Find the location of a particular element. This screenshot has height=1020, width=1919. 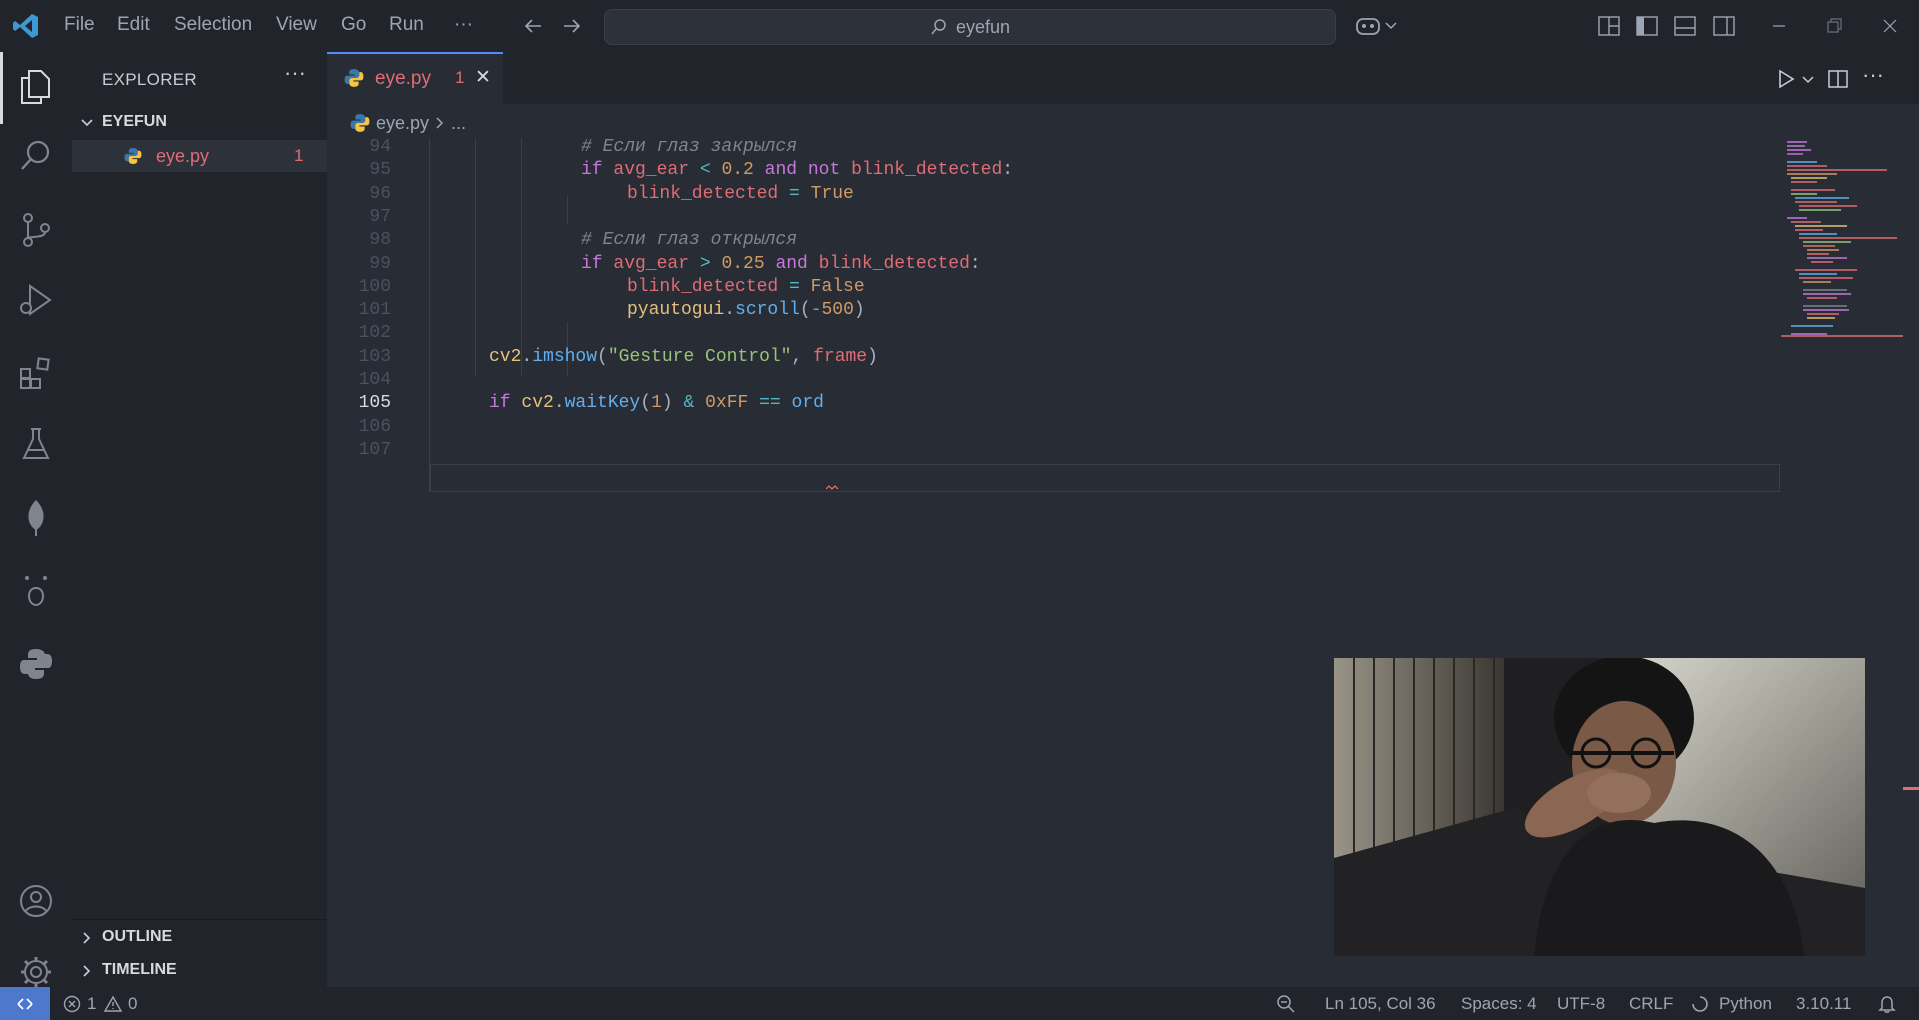

run-chevron-down-icon is located at coordinates (1808, 80).